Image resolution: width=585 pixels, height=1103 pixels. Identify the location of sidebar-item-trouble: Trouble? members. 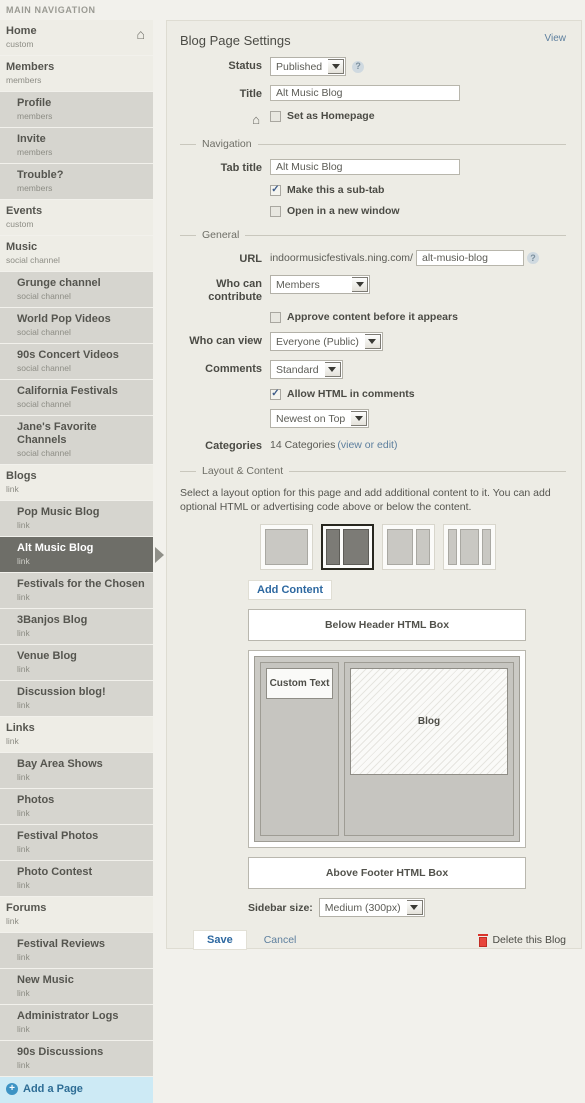
(76, 181).